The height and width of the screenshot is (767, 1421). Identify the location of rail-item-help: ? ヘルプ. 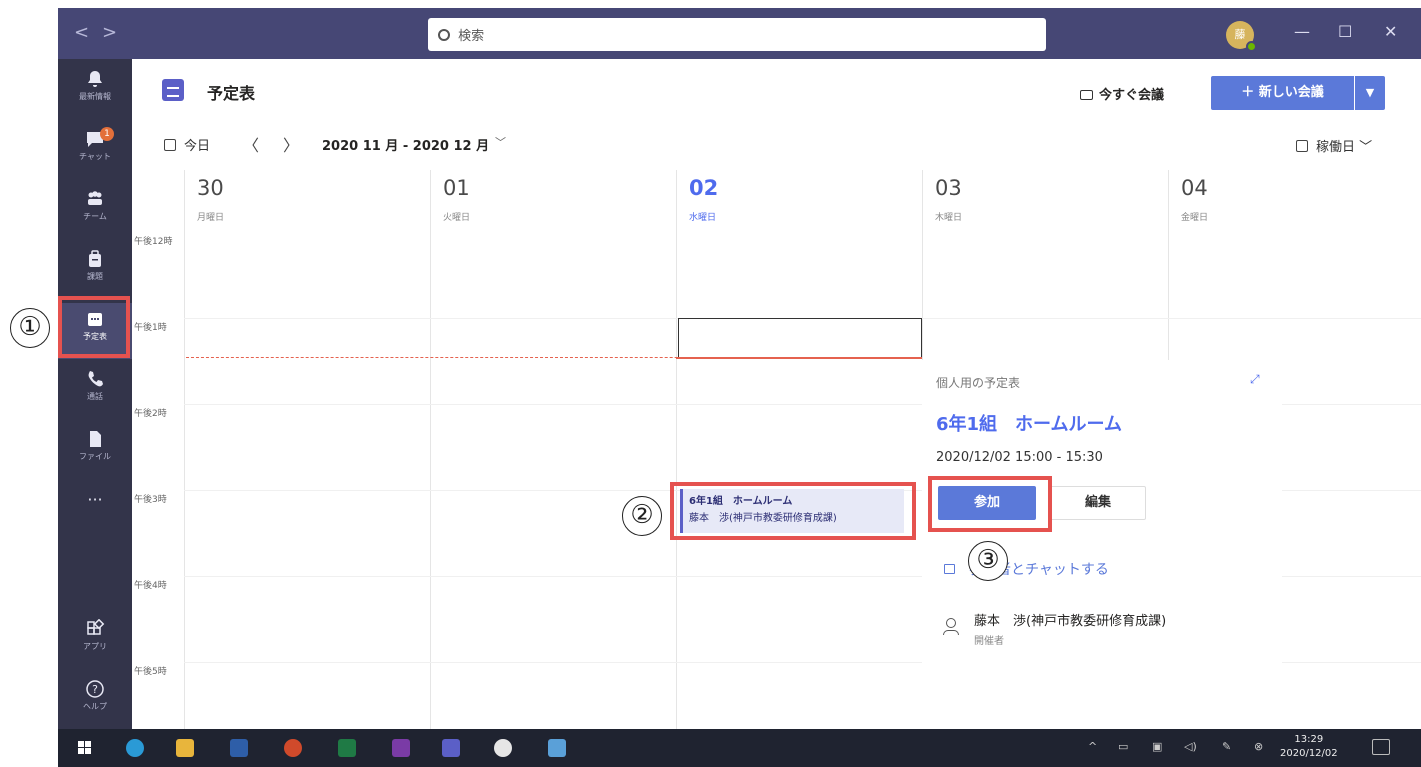
(95, 701).